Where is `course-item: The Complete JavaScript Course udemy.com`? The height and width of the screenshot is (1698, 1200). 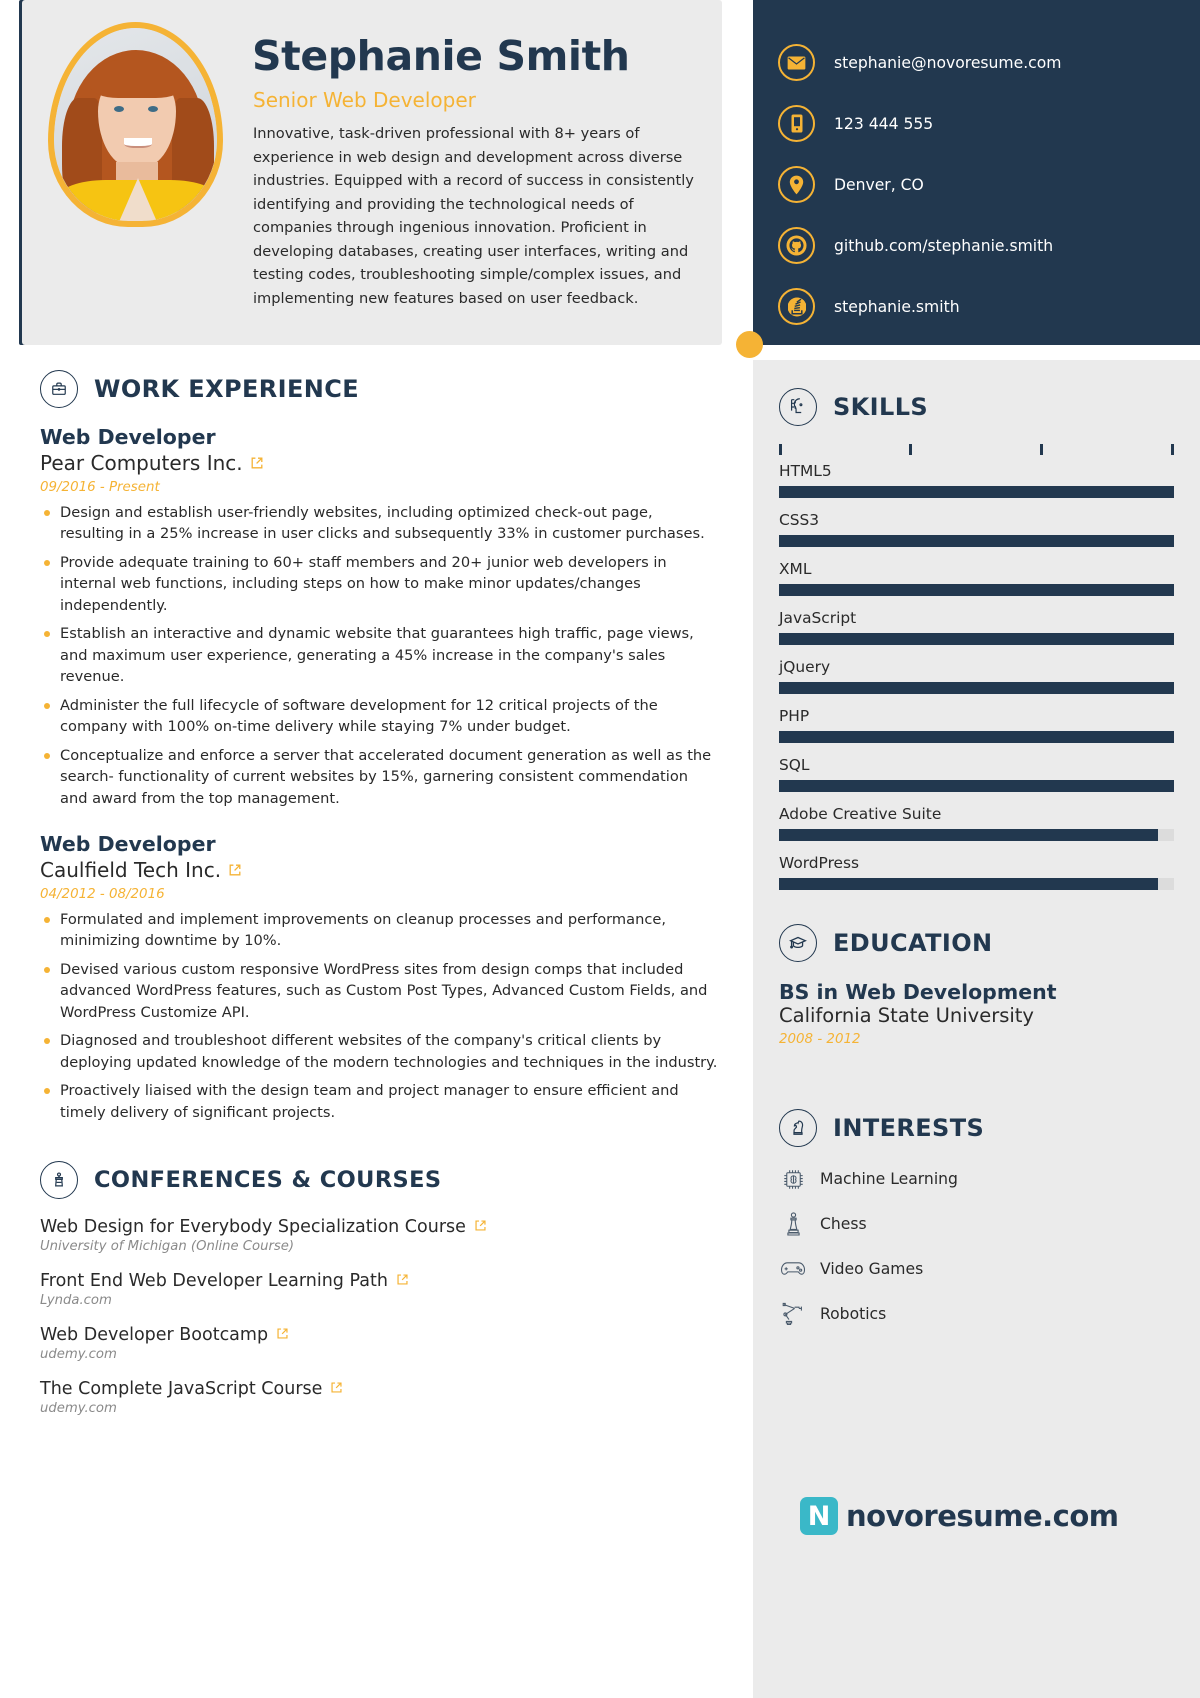
course-item: The Complete JavaScript Course udemy.com is located at coordinates (380, 1397).